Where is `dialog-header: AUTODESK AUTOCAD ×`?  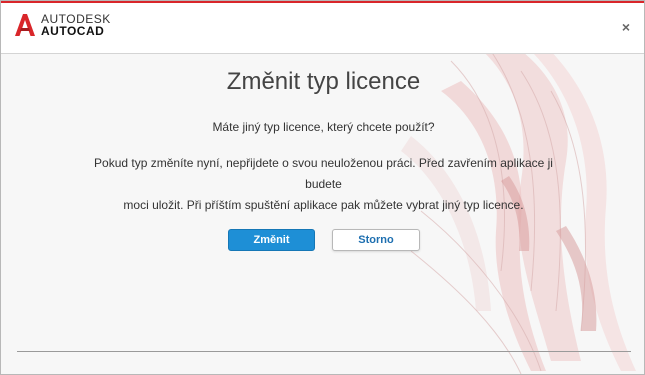
dialog-header: AUTODESK AUTOCAD × is located at coordinates (322, 28).